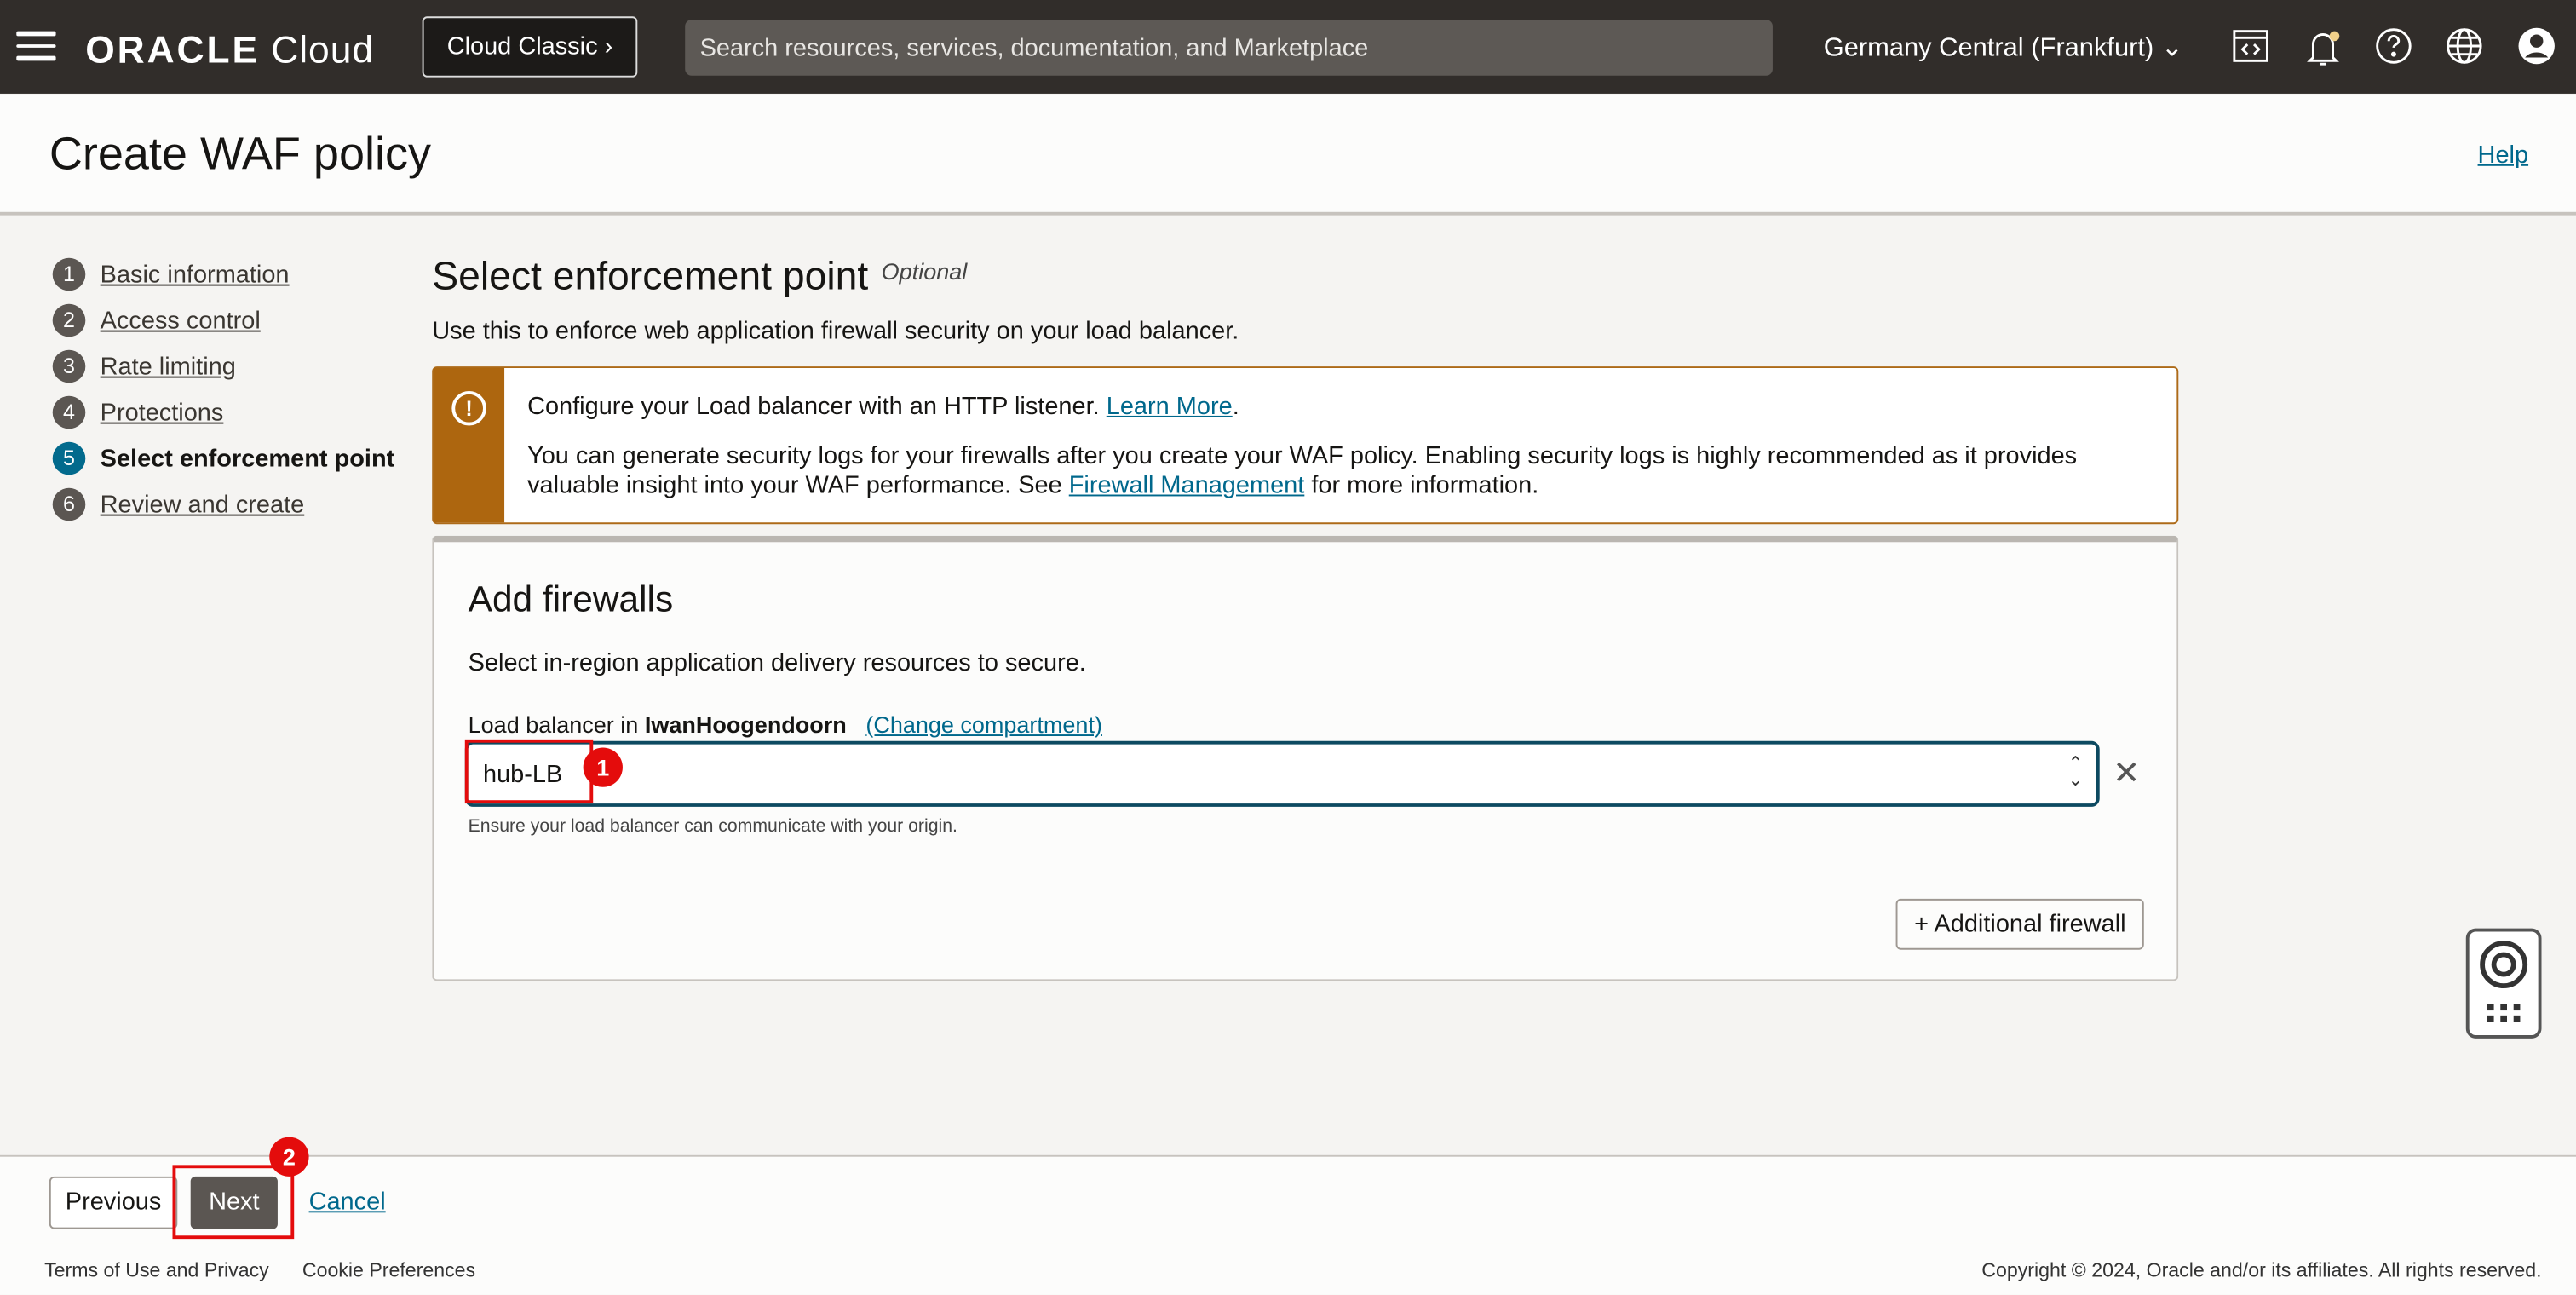  I want to click on logo-oracle: ORACLE, so click(173, 49).